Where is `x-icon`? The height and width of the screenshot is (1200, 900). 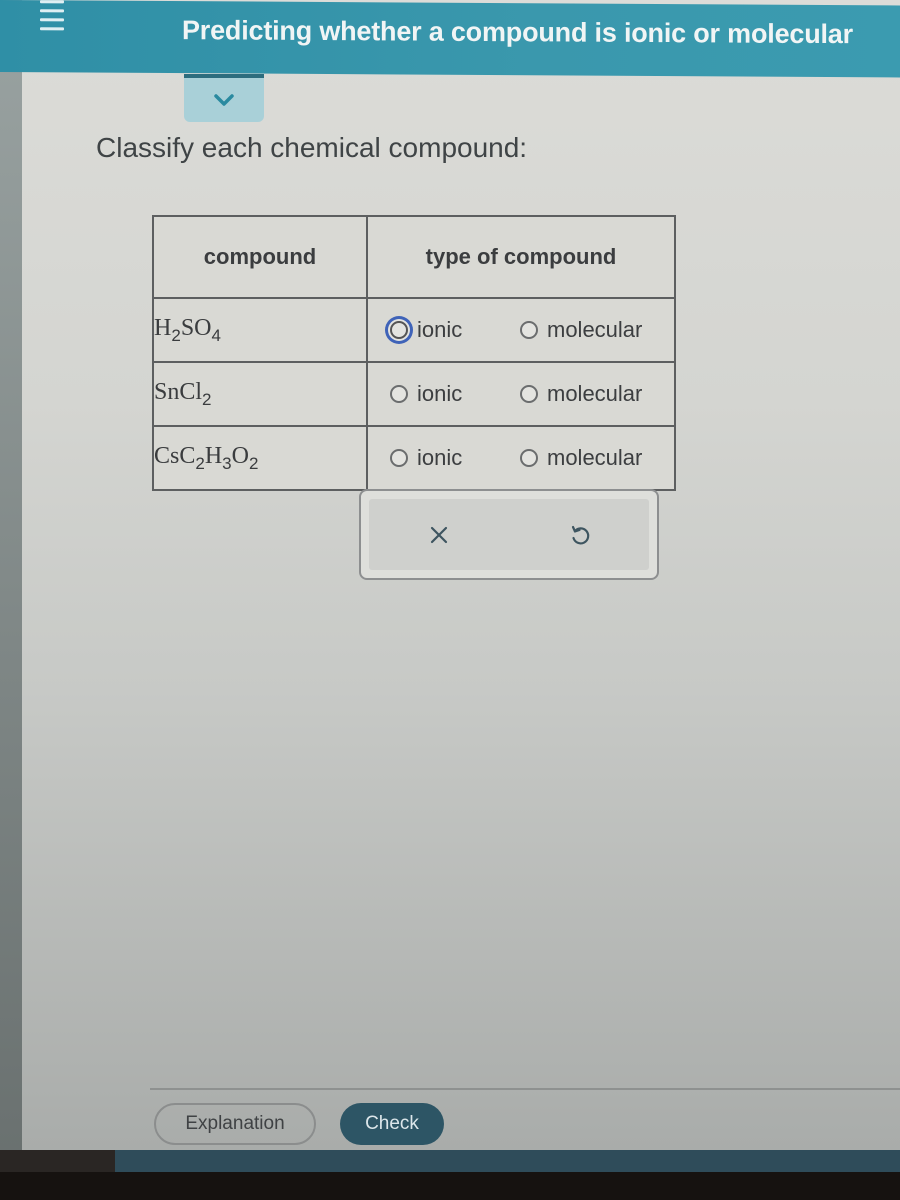
x-icon is located at coordinates (439, 534).